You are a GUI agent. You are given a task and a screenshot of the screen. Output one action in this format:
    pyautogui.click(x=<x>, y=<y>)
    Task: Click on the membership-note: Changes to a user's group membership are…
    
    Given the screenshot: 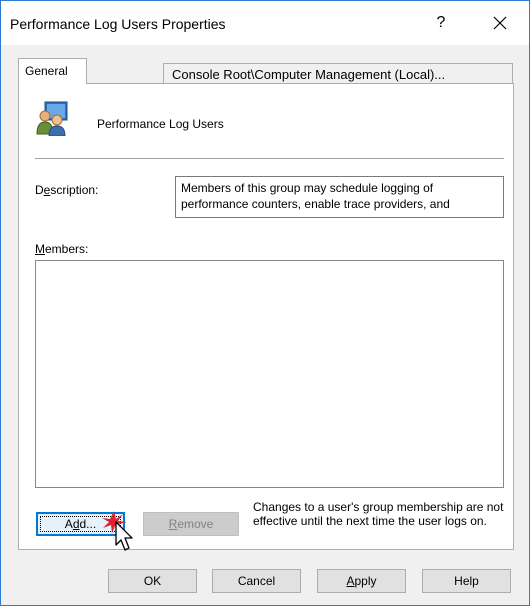 What is the action you would take?
    pyautogui.click(x=378, y=514)
    